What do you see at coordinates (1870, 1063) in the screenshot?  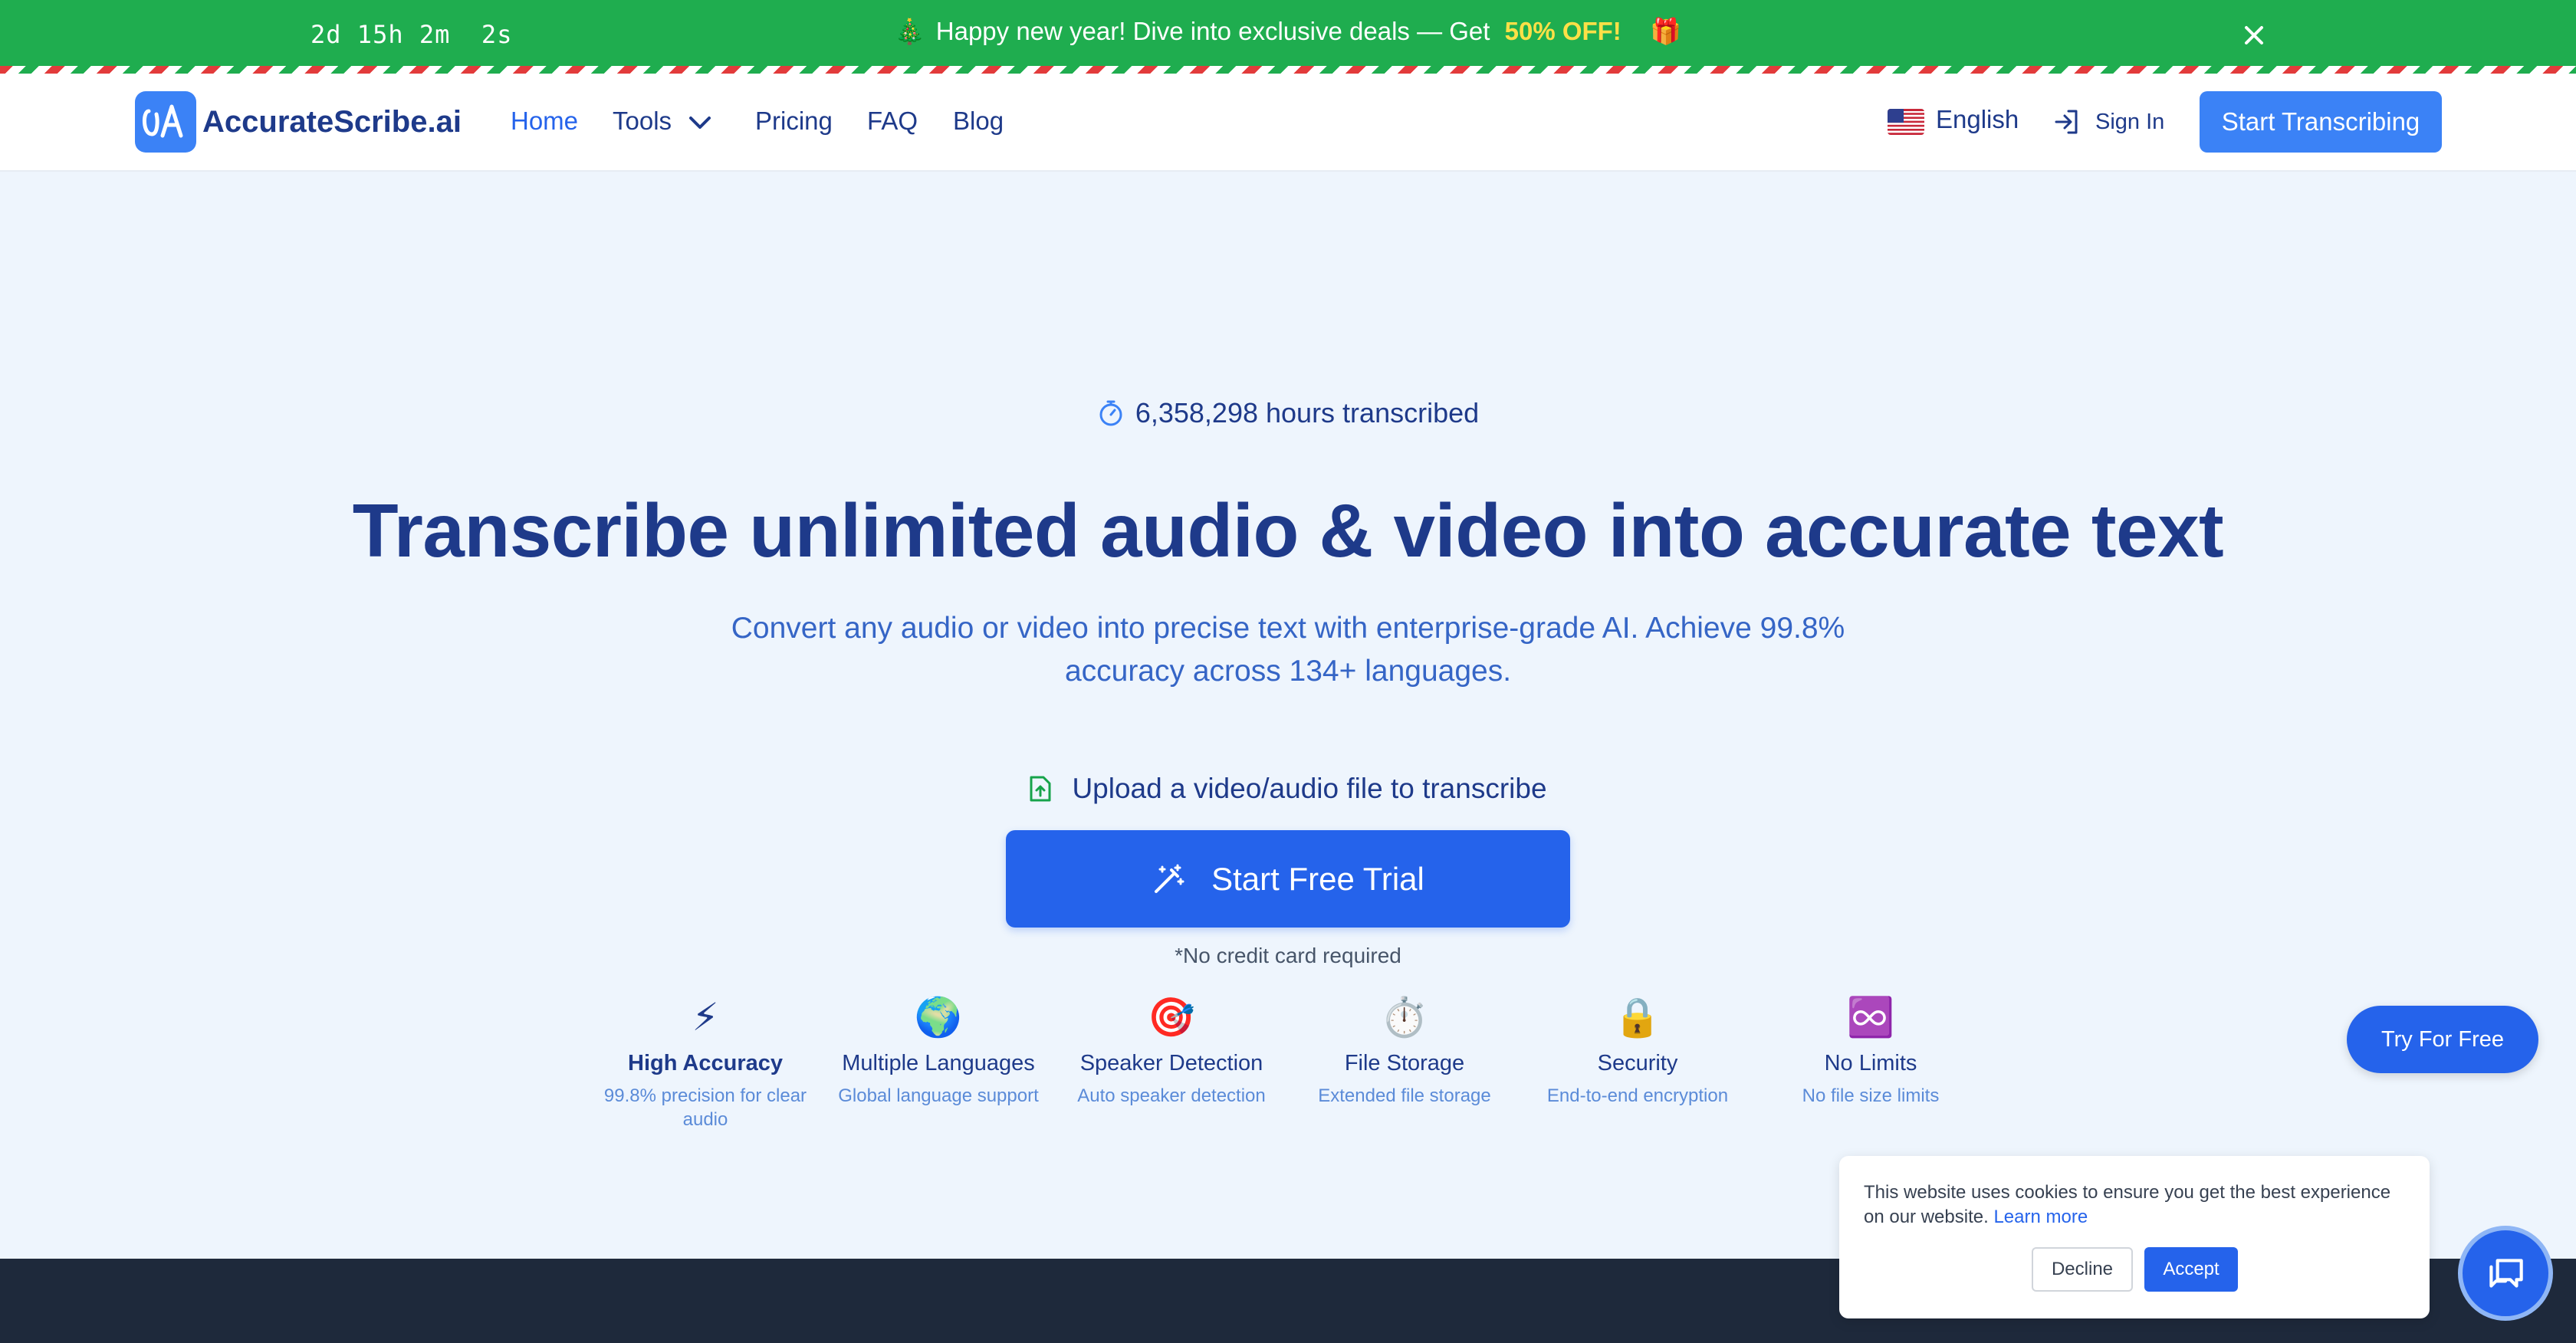 I see `feature-title: No Limits` at bounding box center [1870, 1063].